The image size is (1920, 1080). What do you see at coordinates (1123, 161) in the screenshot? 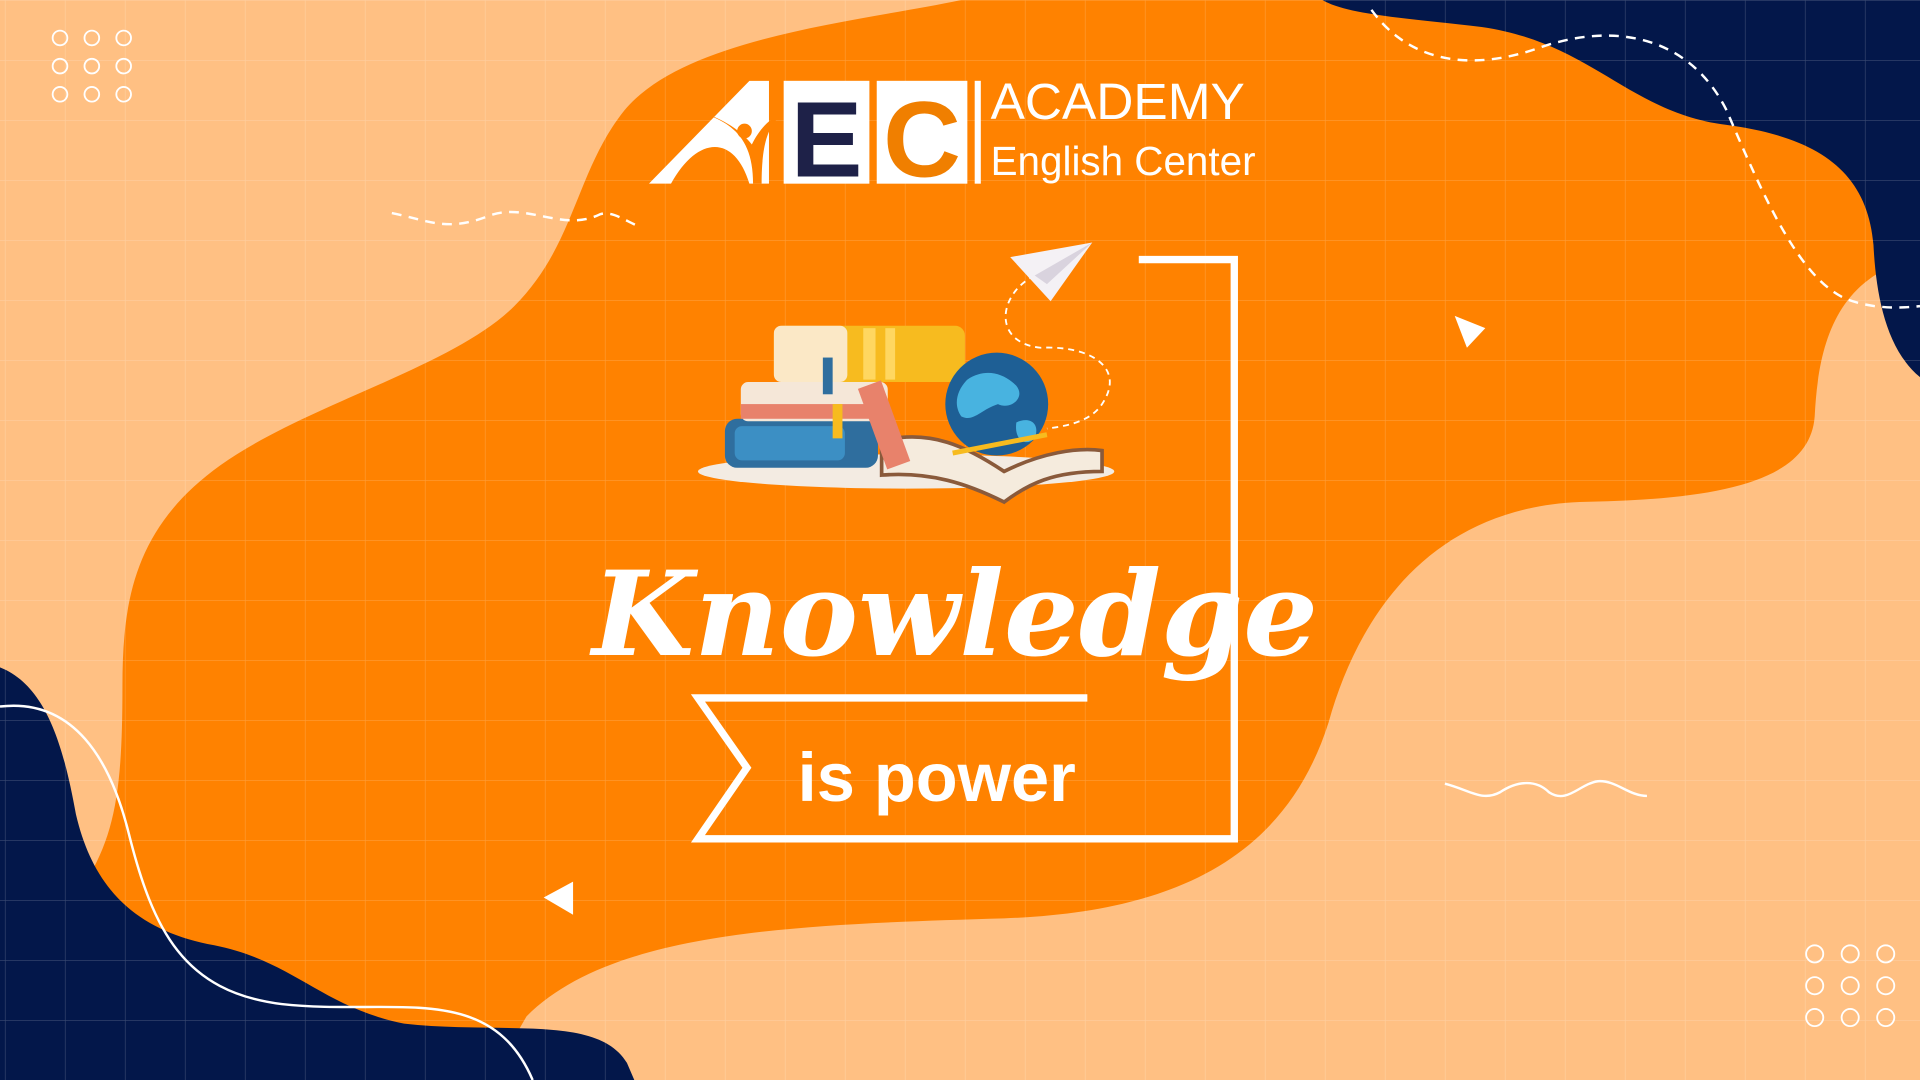
I see `logo-subtitle: English Center` at bounding box center [1123, 161].